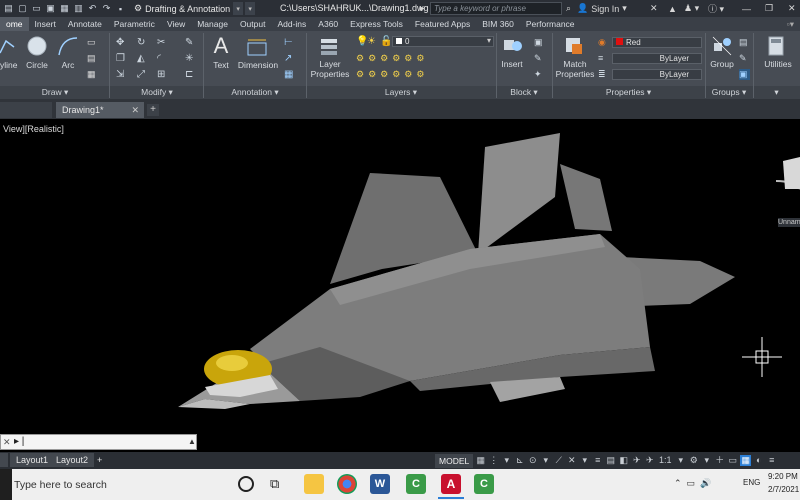  Describe the element at coordinates (100, 110) in the screenshot. I see `tab-drawing1: Drawing1* ✕` at that location.